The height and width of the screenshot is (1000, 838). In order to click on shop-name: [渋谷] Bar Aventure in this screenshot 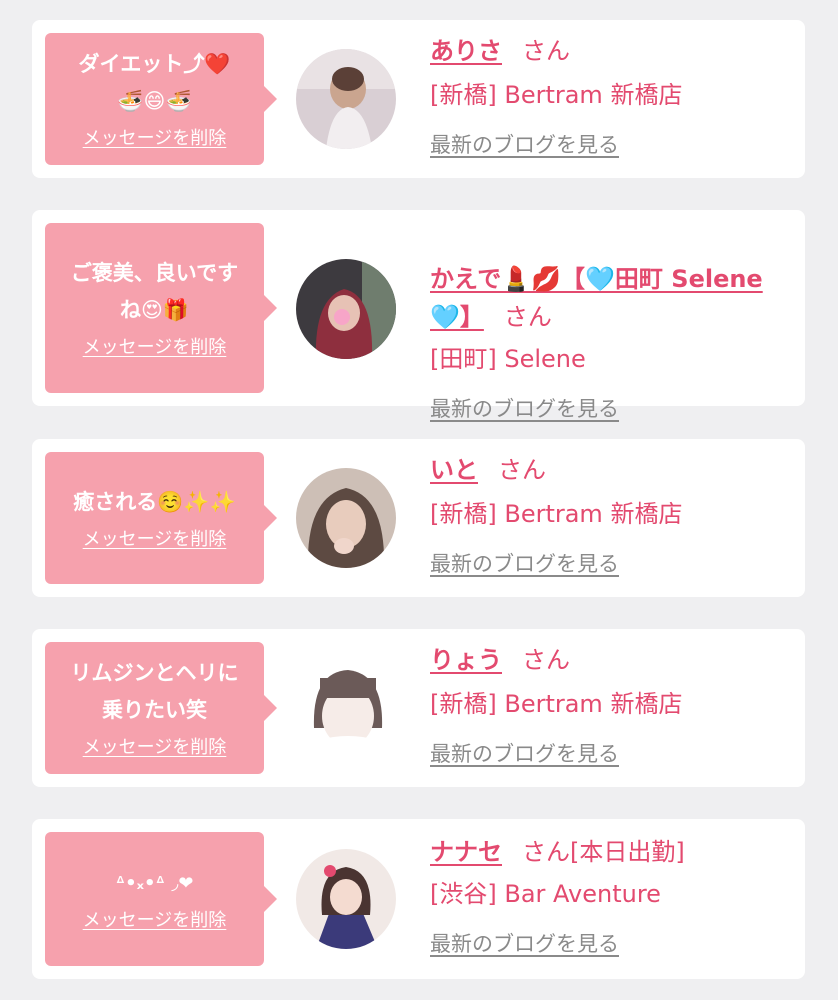, I will do `click(545, 894)`.